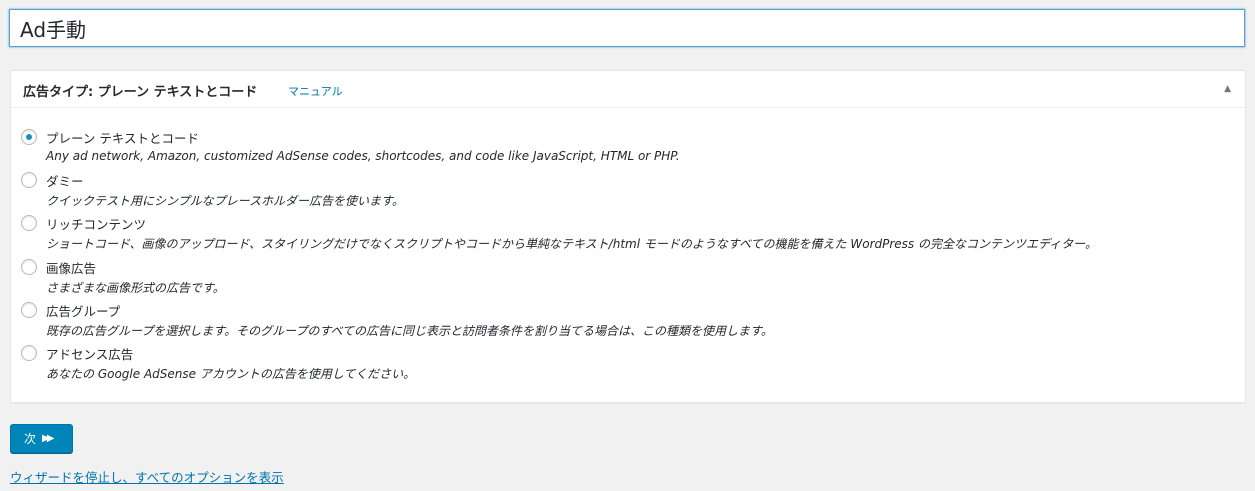 The height and width of the screenshot is (491, 1255). What do you see at coordinates (1227, 89) in the screenshot?
I see `toggle-panel-icon: ▲` at bounding box center [1227, 89].